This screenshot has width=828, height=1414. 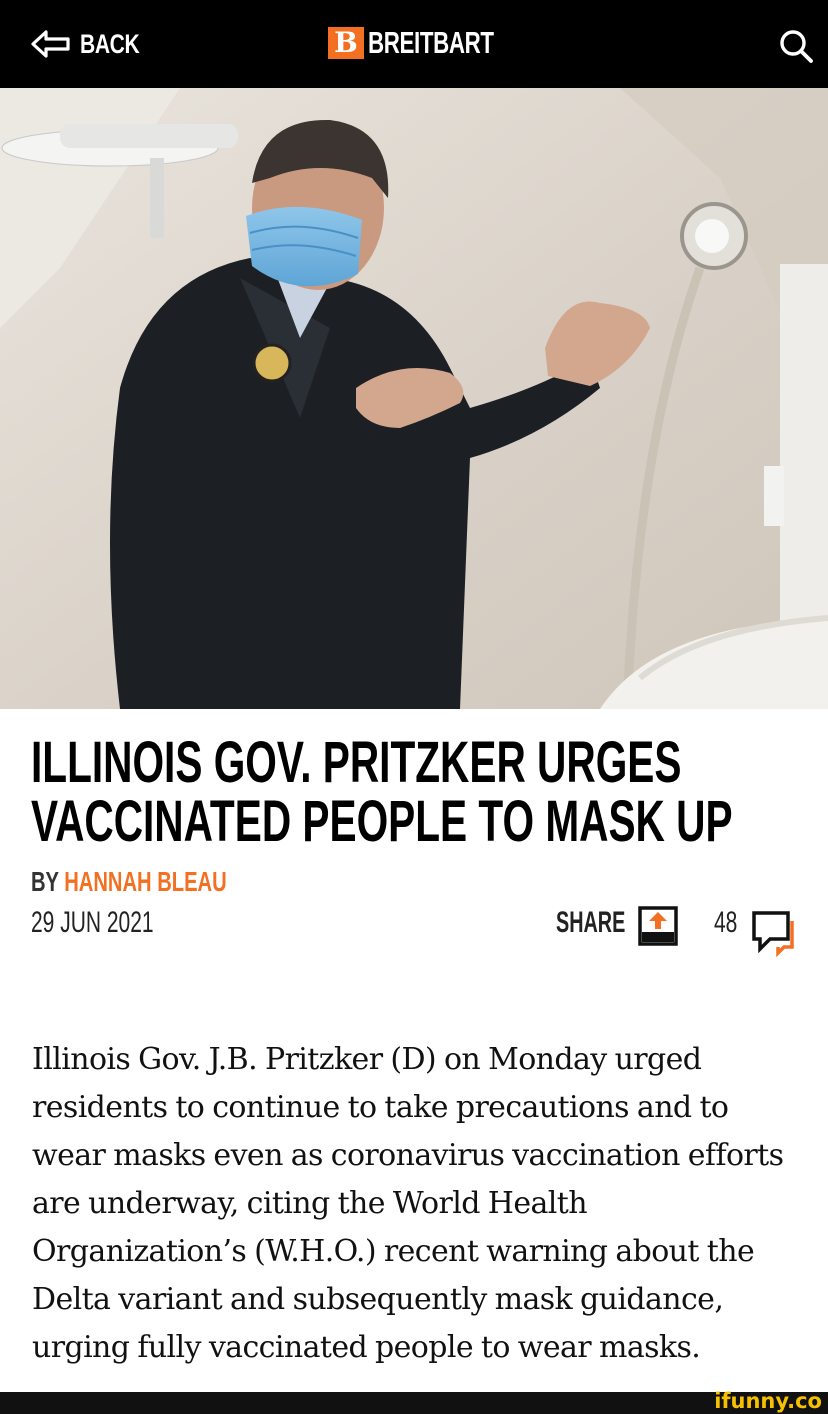 I want to click on back-button: BACK, so click(x=93, y=44).